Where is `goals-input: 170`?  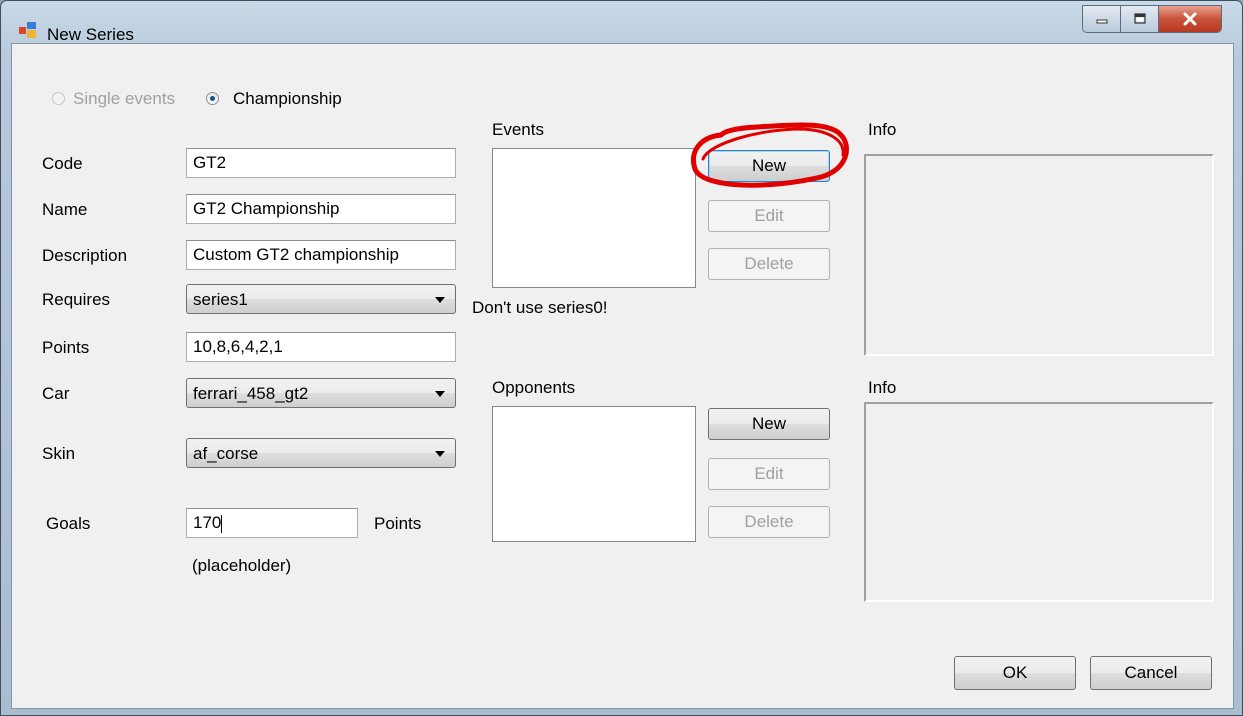
goals-input: 170 is located at coordinates (272, 523).